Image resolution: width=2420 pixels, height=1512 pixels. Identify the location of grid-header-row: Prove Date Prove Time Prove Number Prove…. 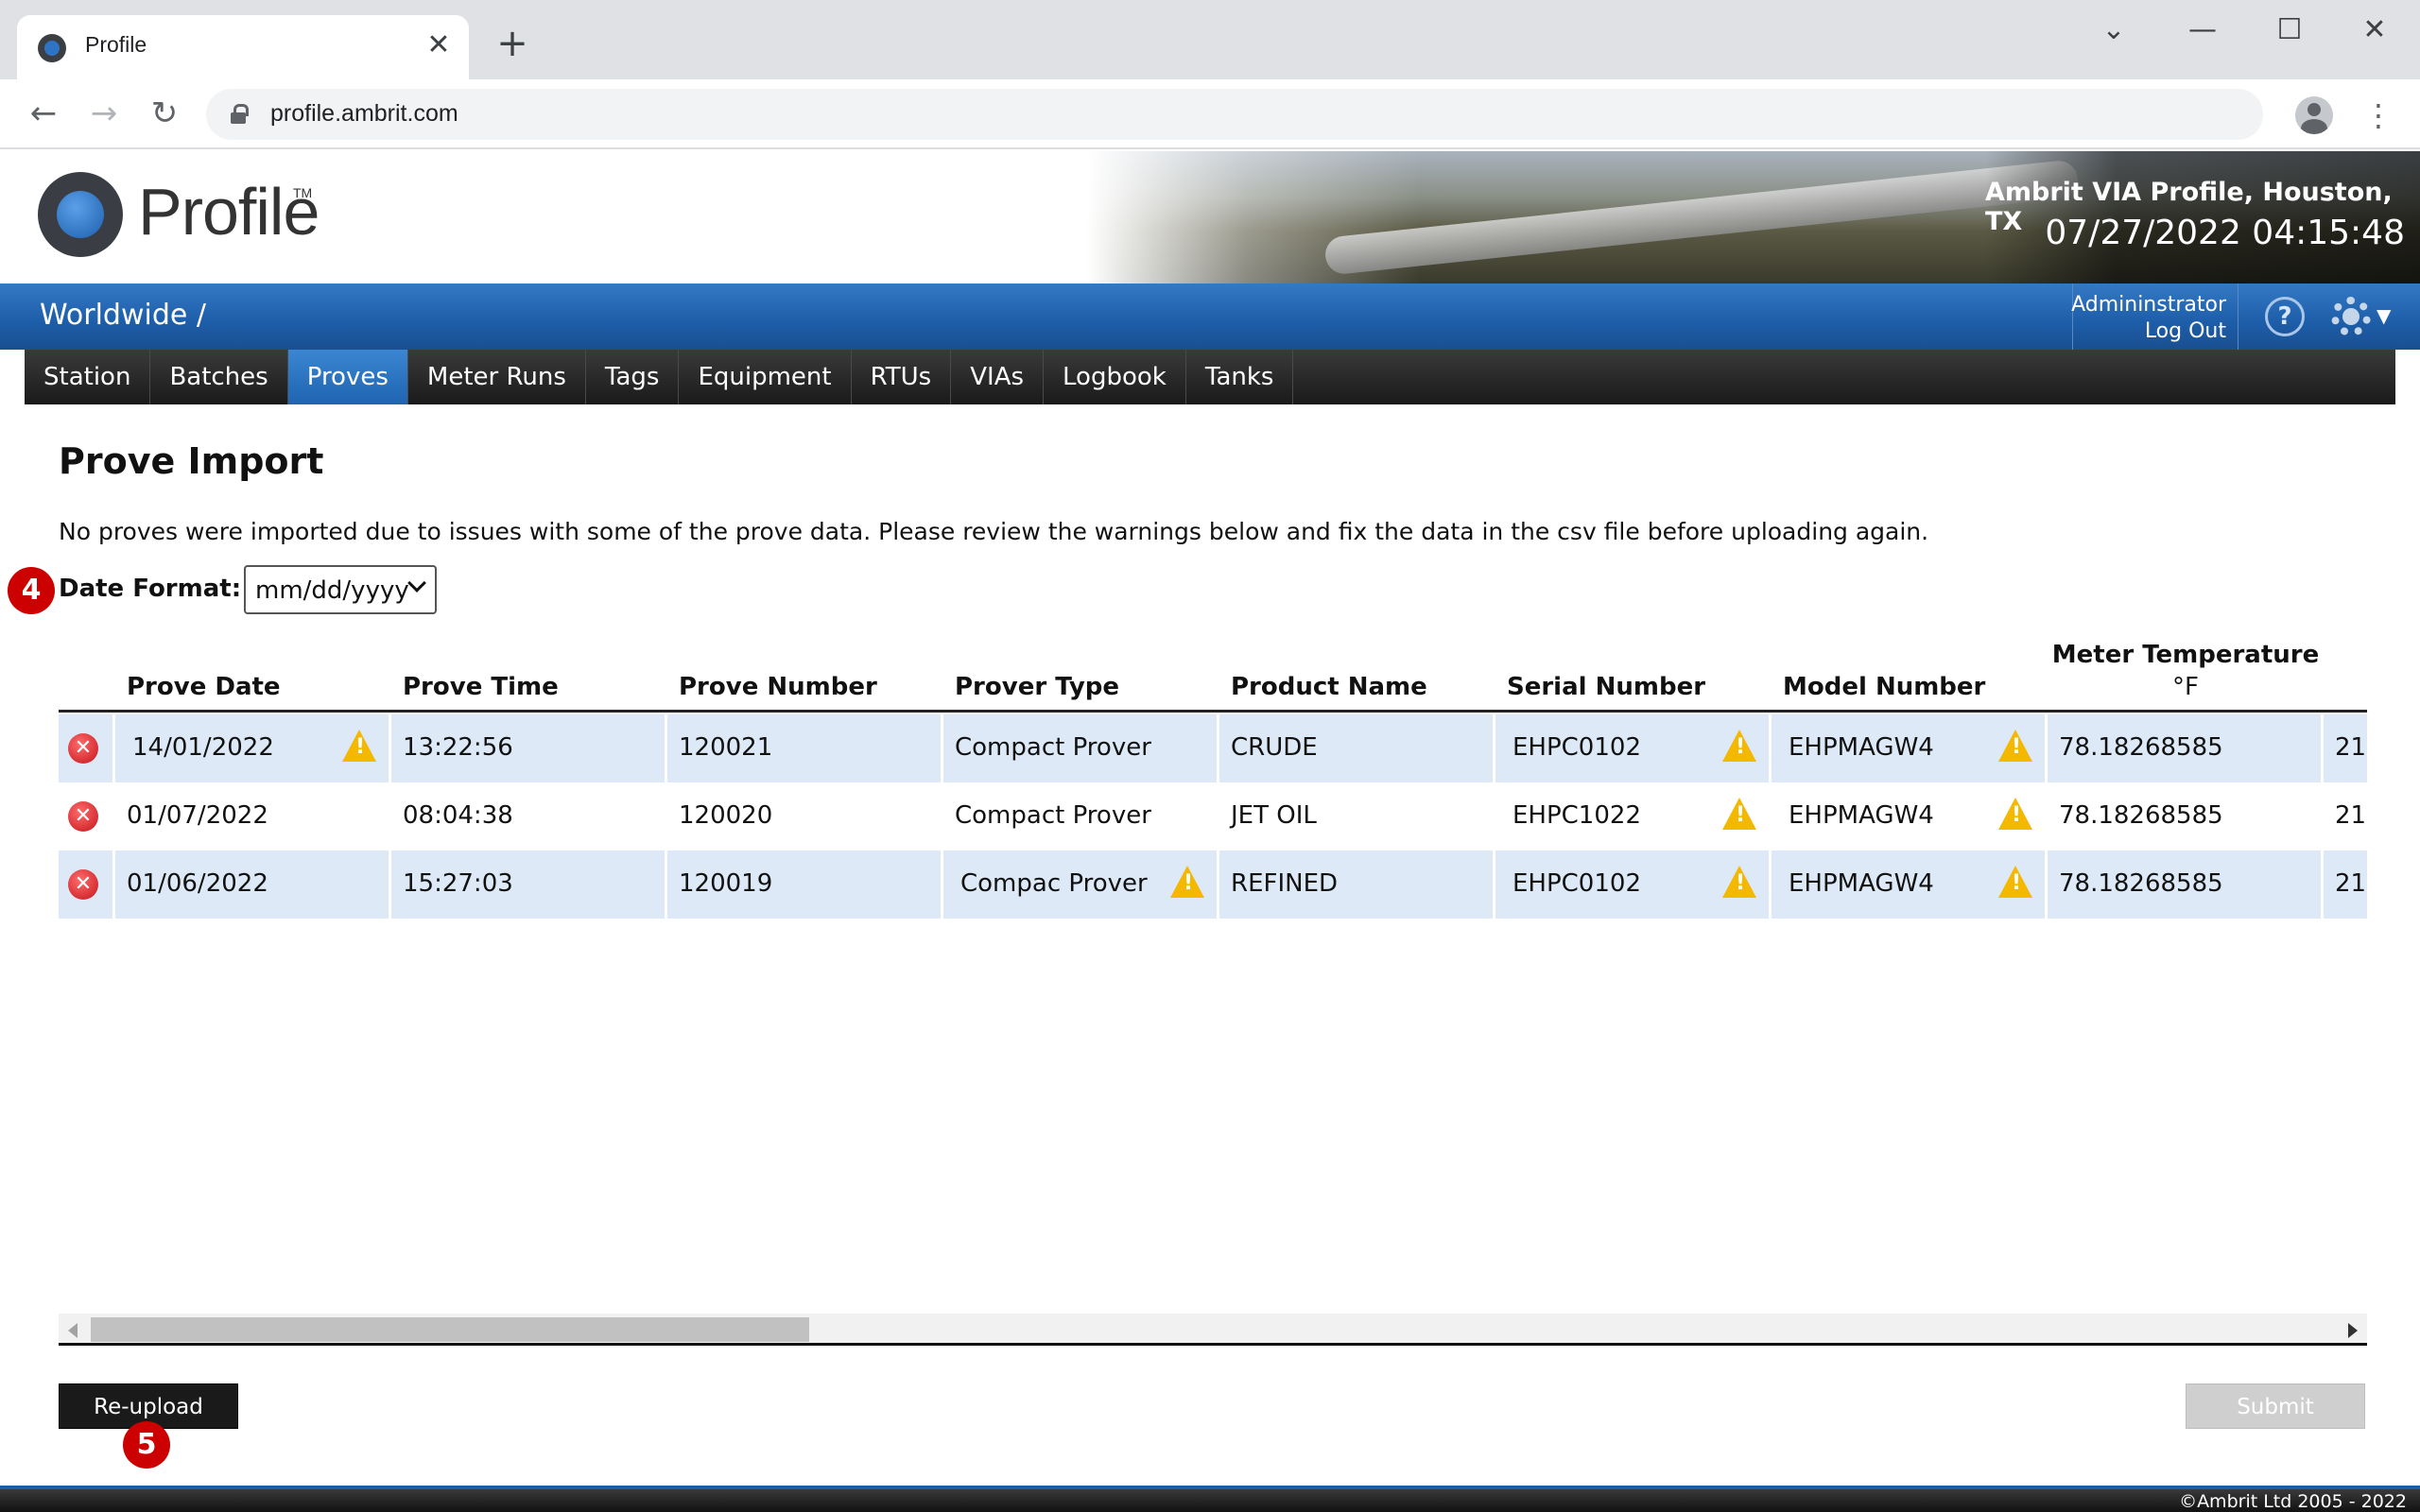
(1213, 672).